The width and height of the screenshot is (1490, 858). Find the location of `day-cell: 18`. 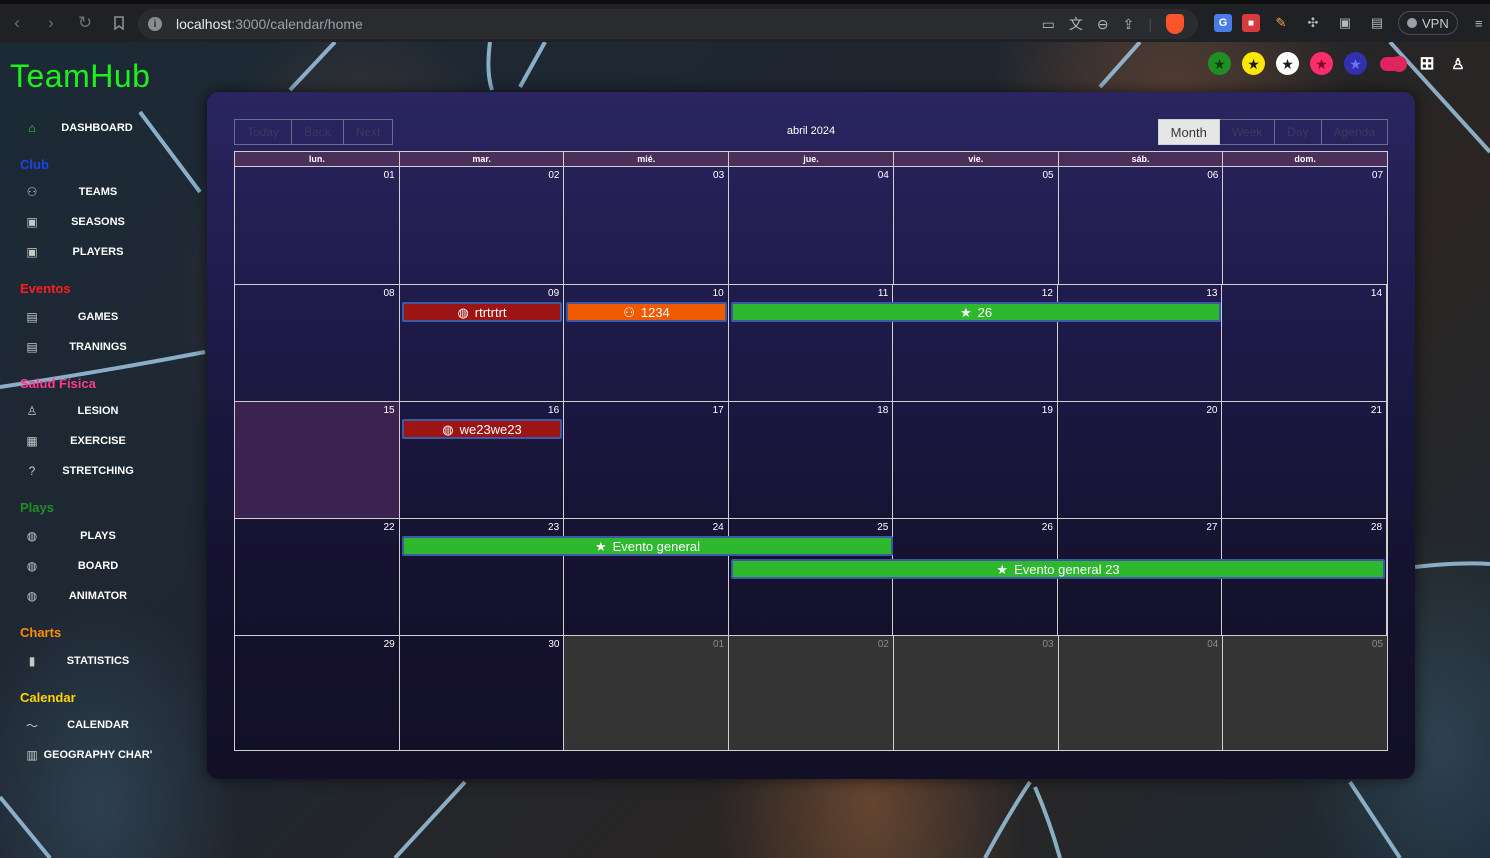

day-cell: 18 is located at coordinates (811, 460).